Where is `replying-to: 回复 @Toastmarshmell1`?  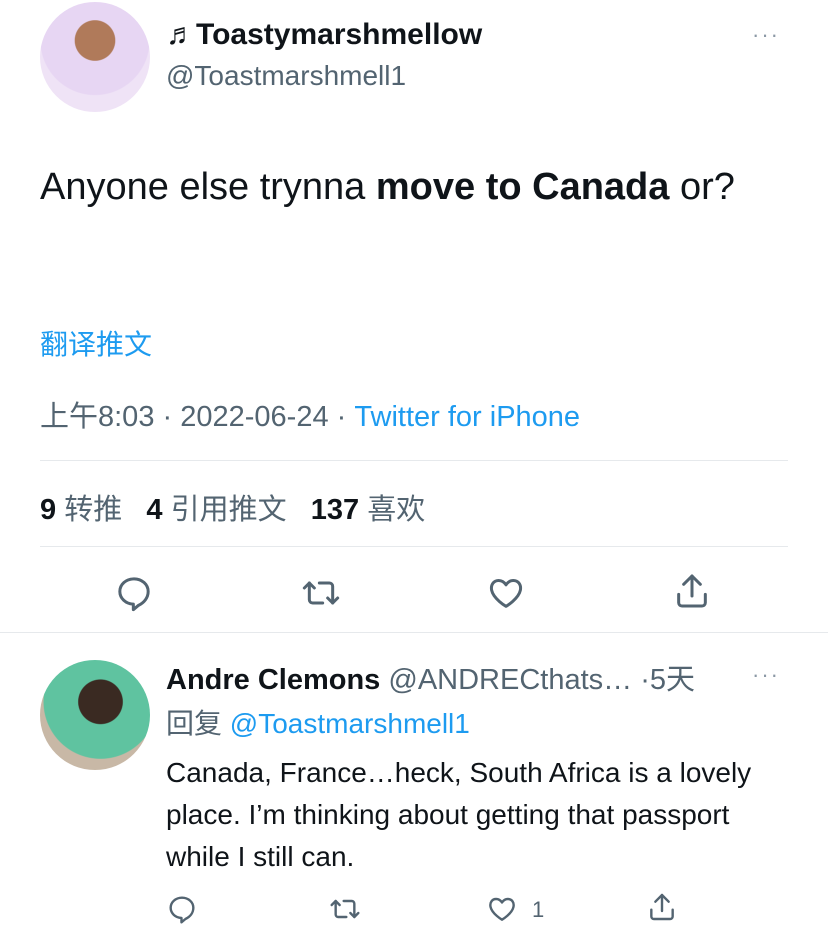 replying-to: 回复 @Toastmarshmell1 is located at coordinates (318, 722).